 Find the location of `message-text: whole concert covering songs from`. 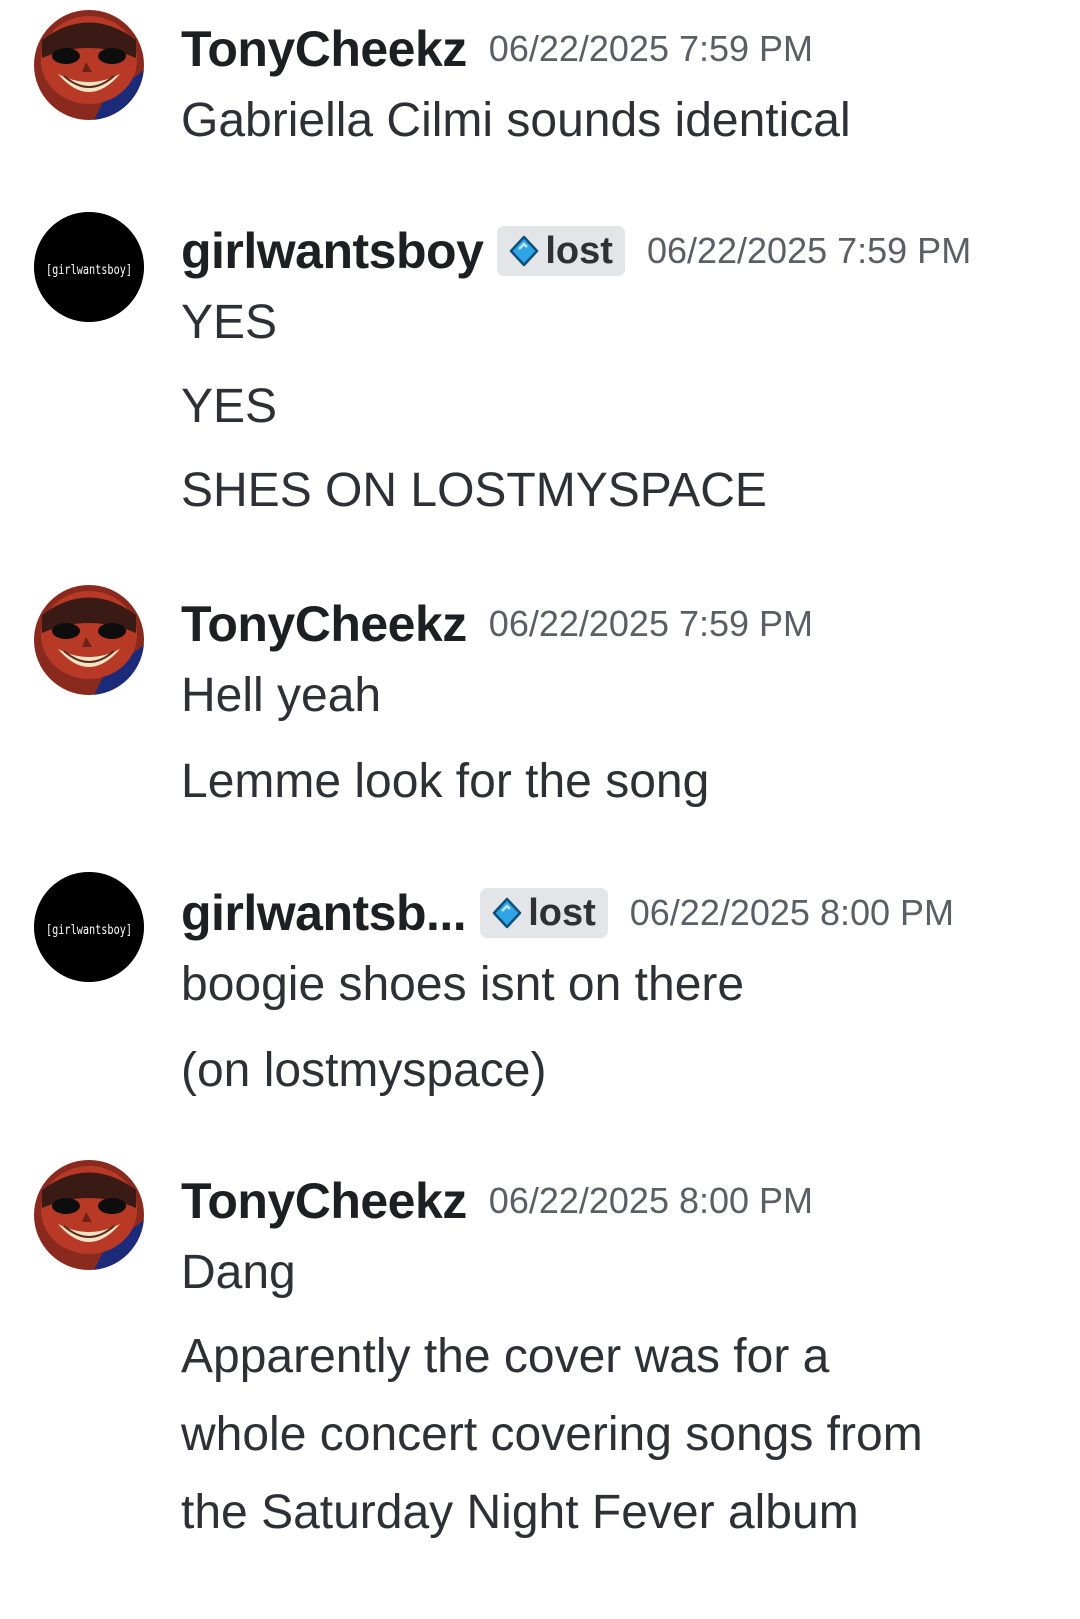

message-text: whole concert covering songs from is located at coordinates (552, 1434).